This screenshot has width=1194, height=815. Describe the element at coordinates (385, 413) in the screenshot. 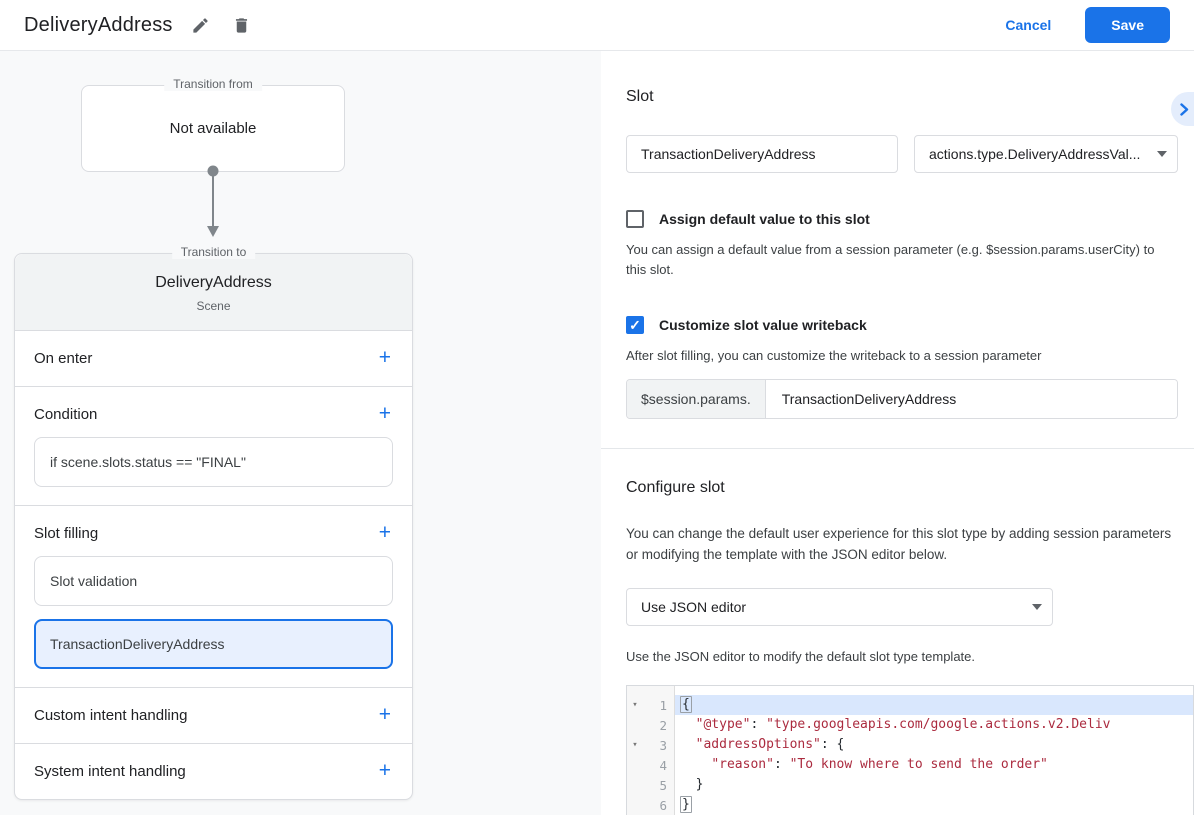

I see `add-condition-button: +` at that location.